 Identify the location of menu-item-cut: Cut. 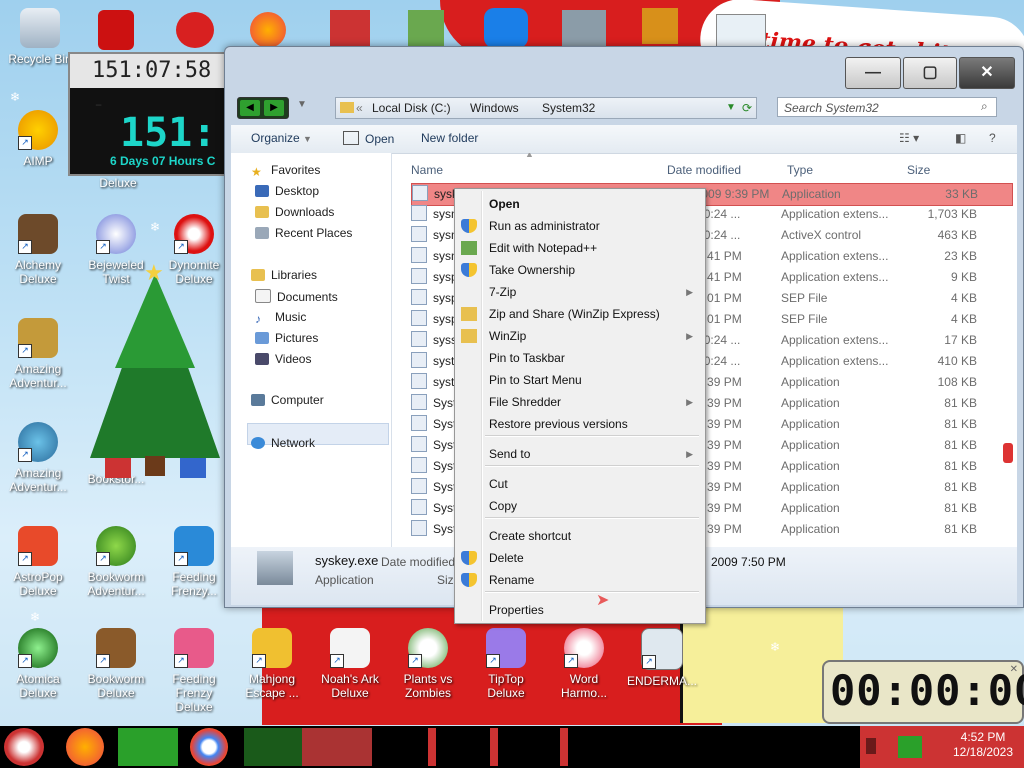
(580, 484).